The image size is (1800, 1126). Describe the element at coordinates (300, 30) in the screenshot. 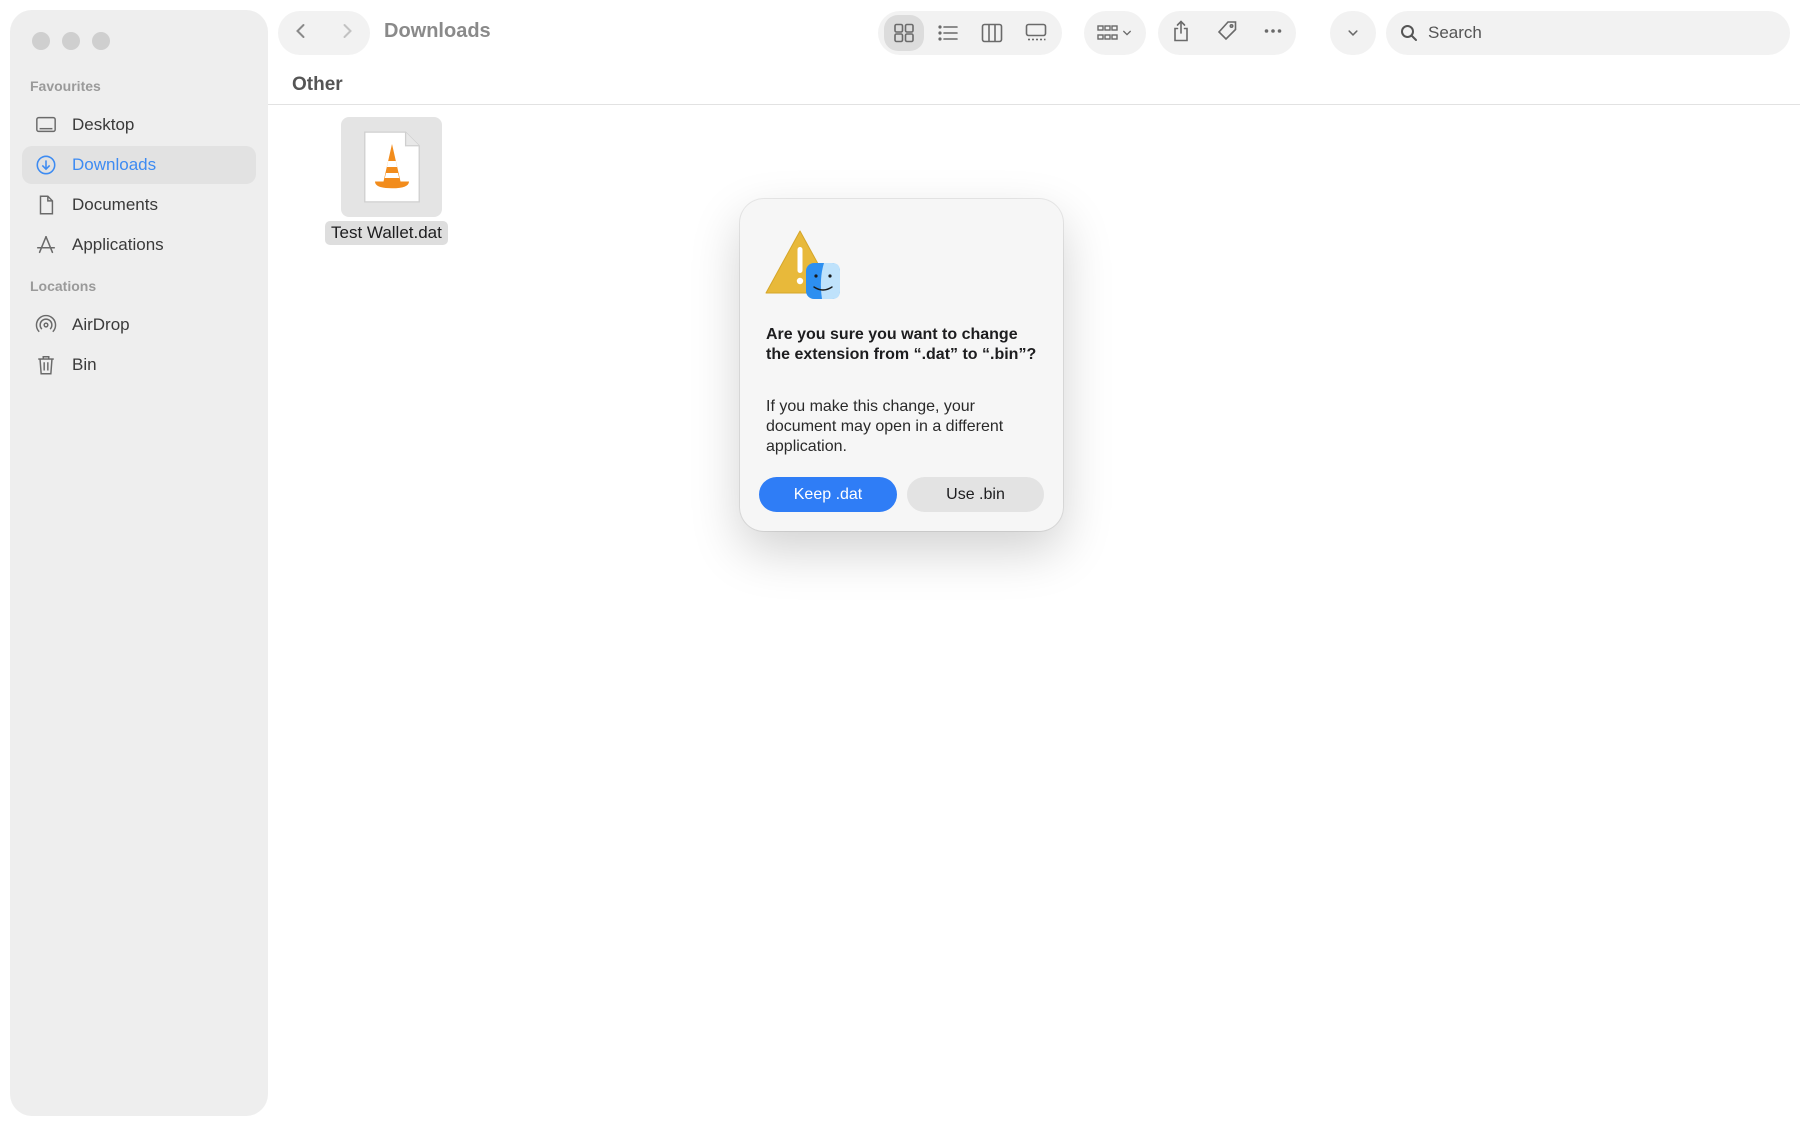

I see `chevron-left-icon` at that location.